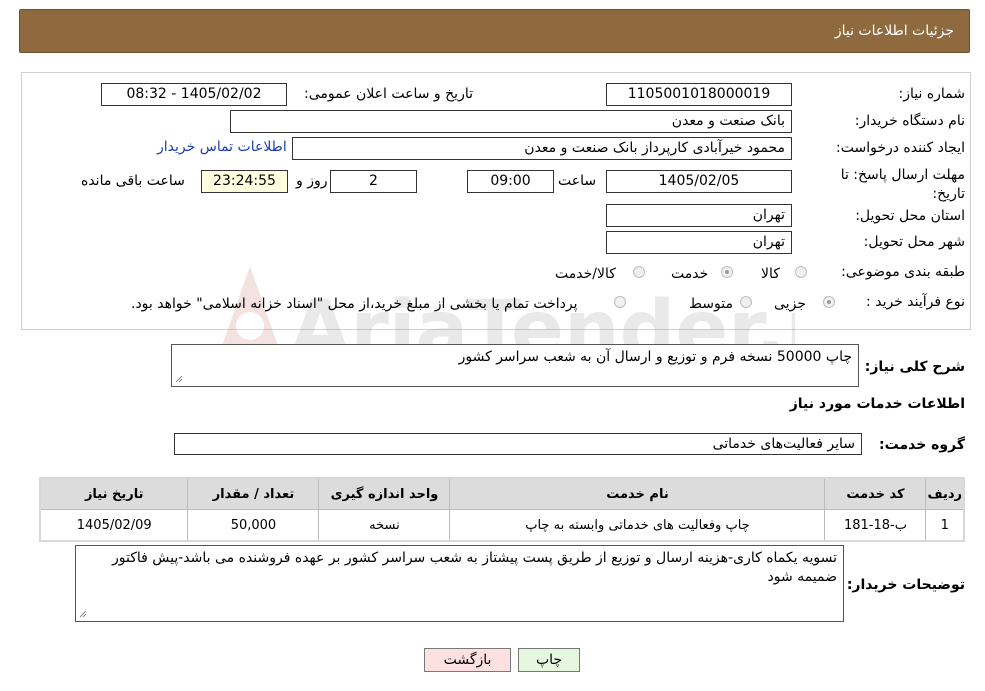  What do you see at coordinates (253, 493) in the screenshot?
I see `col-quantity: تعداد / مقدار` at bounding box center [253, 493].